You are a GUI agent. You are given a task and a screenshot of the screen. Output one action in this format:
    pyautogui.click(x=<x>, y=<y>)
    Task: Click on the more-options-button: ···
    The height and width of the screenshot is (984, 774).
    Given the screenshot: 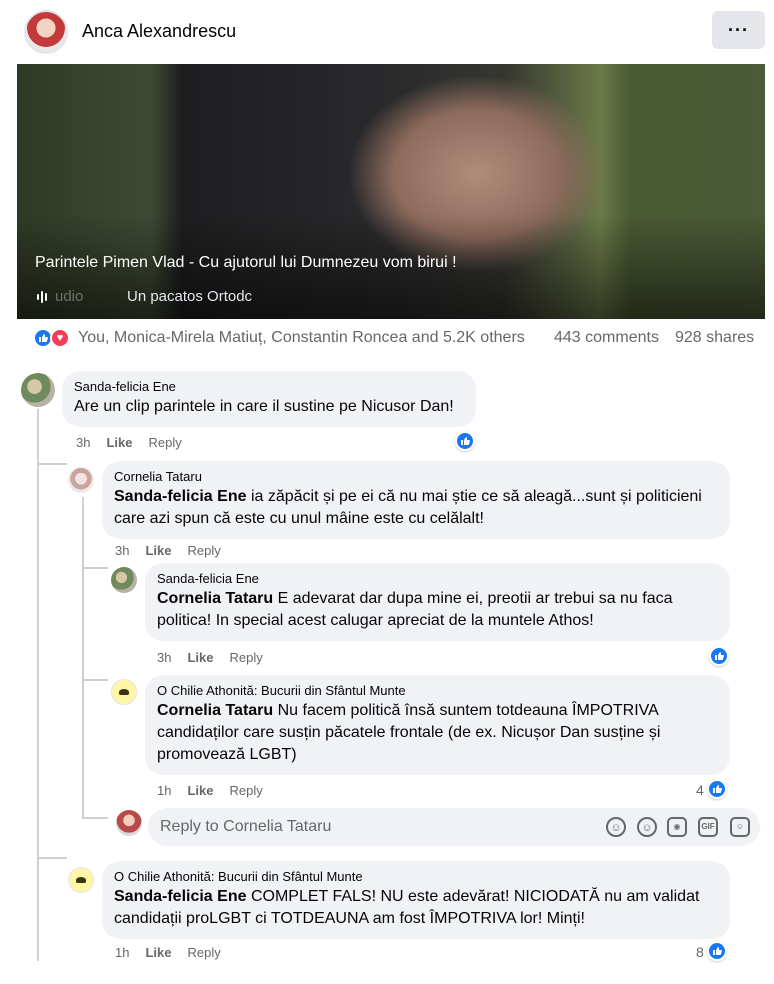 What is the action you would take?
    pyautogui.click(x=738, y=30)
    